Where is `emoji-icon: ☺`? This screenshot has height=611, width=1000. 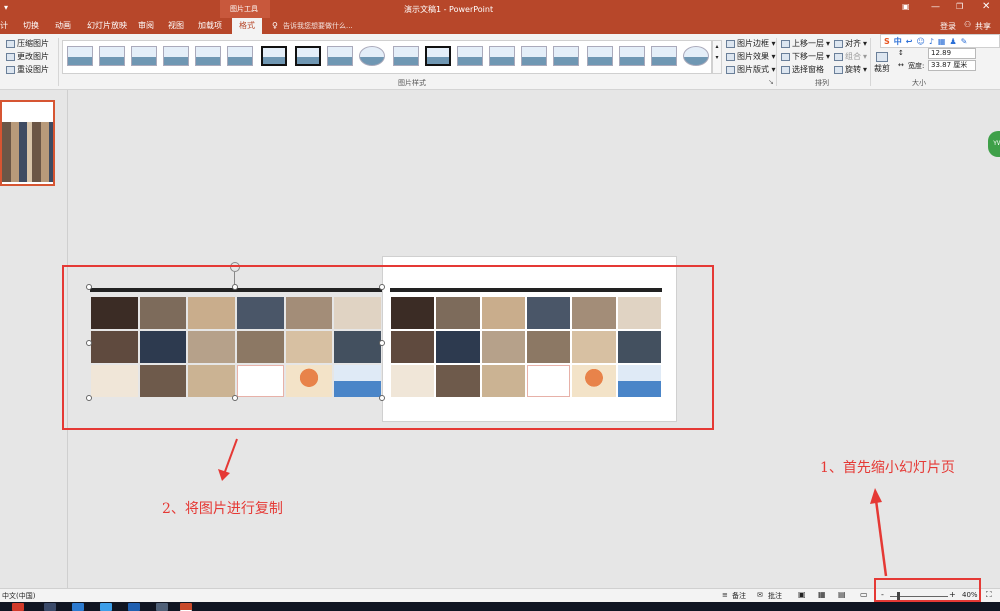
emoji-icon: ☺ is located at coordinates (920, 41).